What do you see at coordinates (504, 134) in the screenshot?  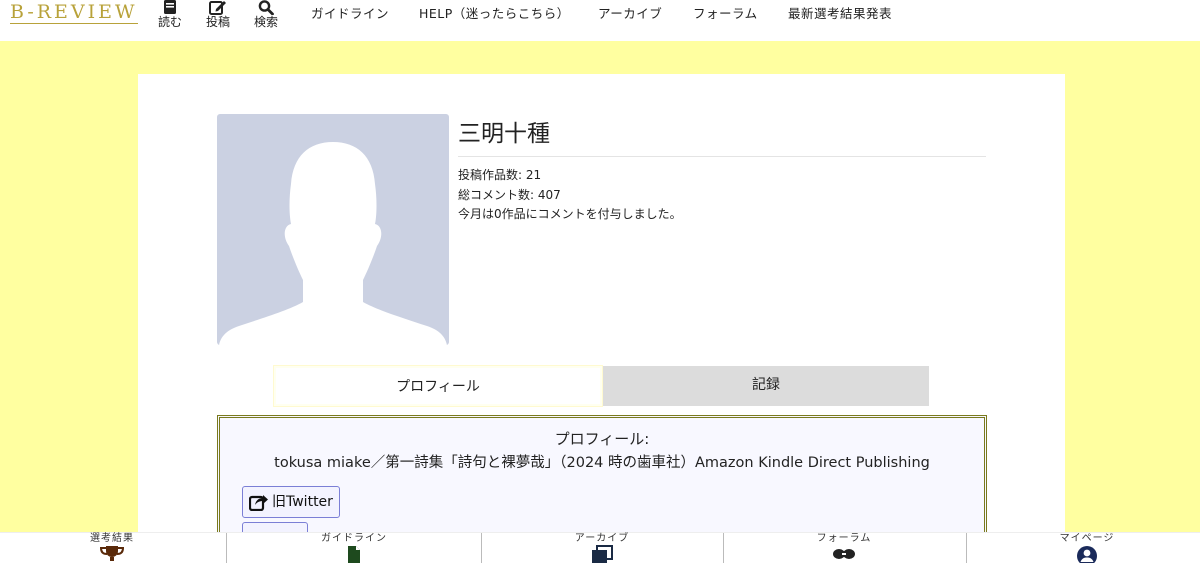 I see `user-name: 三明十種` at bounding box center [504, 134].